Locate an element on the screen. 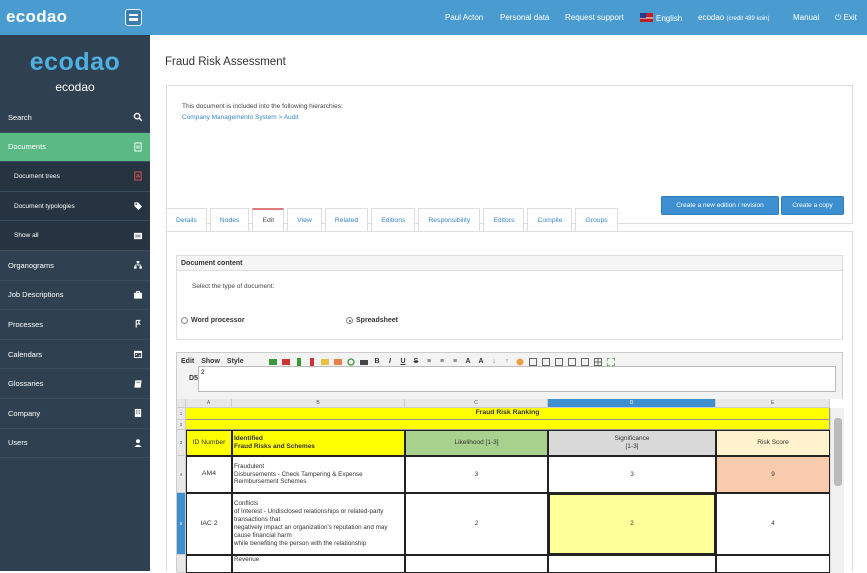  tab-details: Details is located at coordinates (186, 219).